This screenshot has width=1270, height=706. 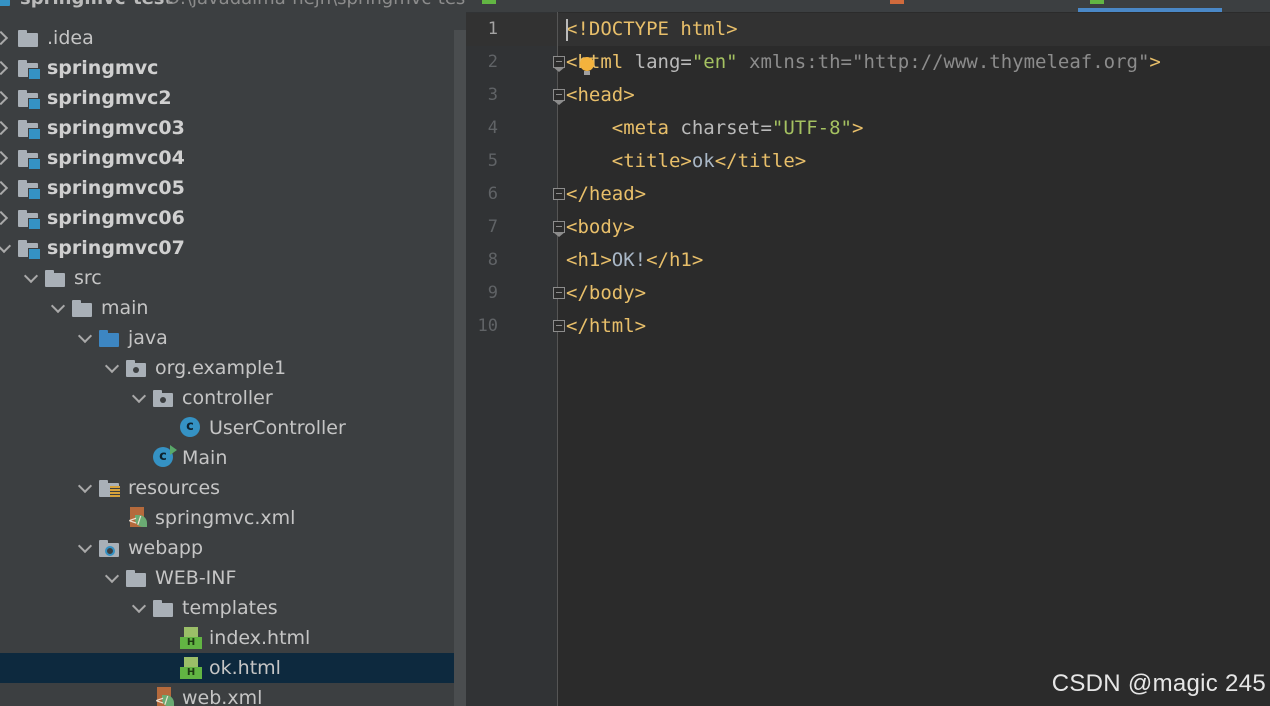 What do you see at coordinates (227, 338) in the screenshot?
I see `tree-item-java: java` at bounding box center [227, 338].